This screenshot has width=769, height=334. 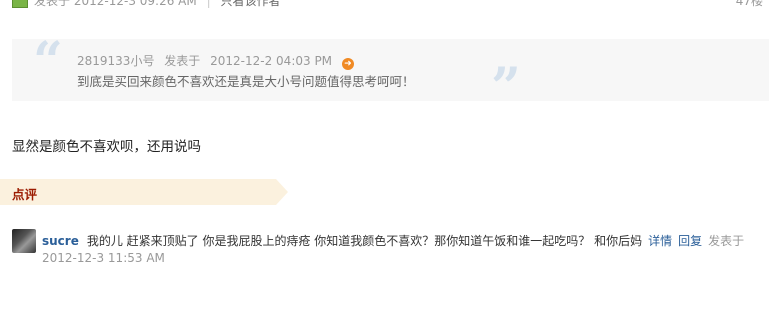 What do you see at coordinates (52, 4) in the screenshot?
I see `posted-label: 发表于` at bounding box center [52, 4].